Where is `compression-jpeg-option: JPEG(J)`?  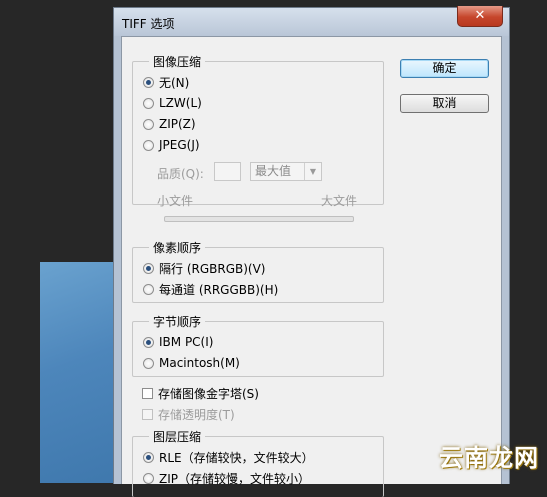
compression-jpeg-option: JPEG(J) is located at coordinates (171, 145).